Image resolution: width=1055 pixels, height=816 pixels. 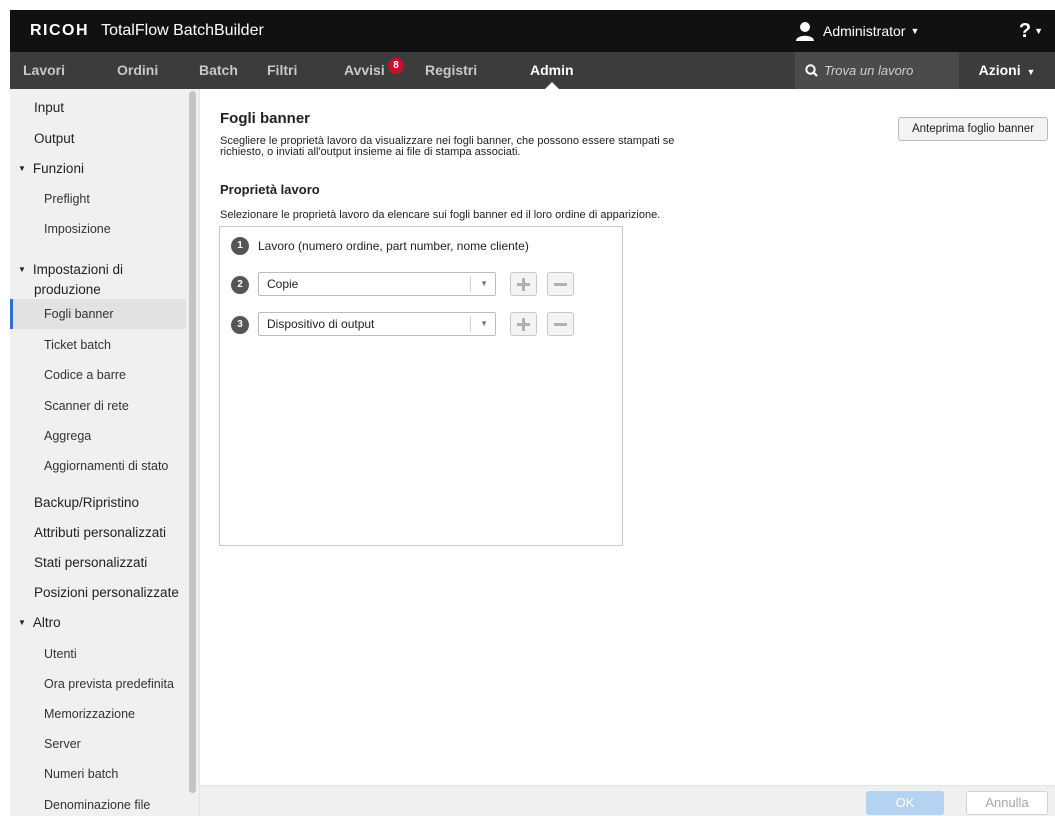 What do you see at coordinates (905, 803) in the screenshot?
I see `ok-button: OK` at bounding box center [905, 803].